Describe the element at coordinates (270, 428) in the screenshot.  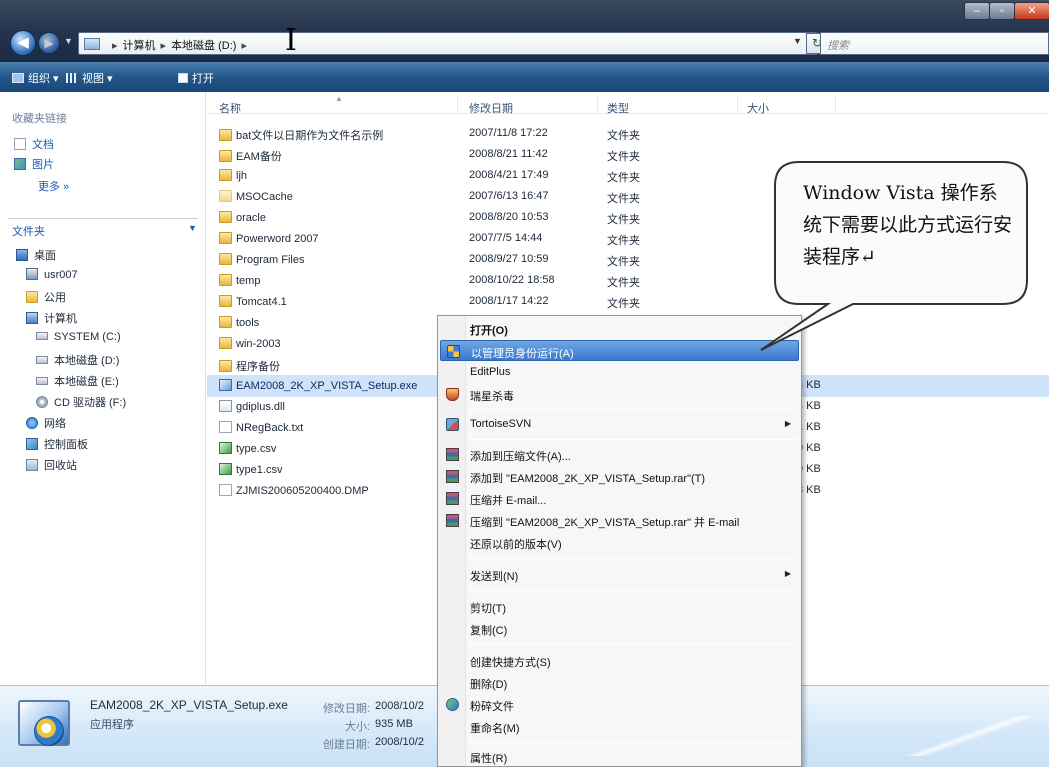
I see `file-name-label: NRegBack.txt` at that location.